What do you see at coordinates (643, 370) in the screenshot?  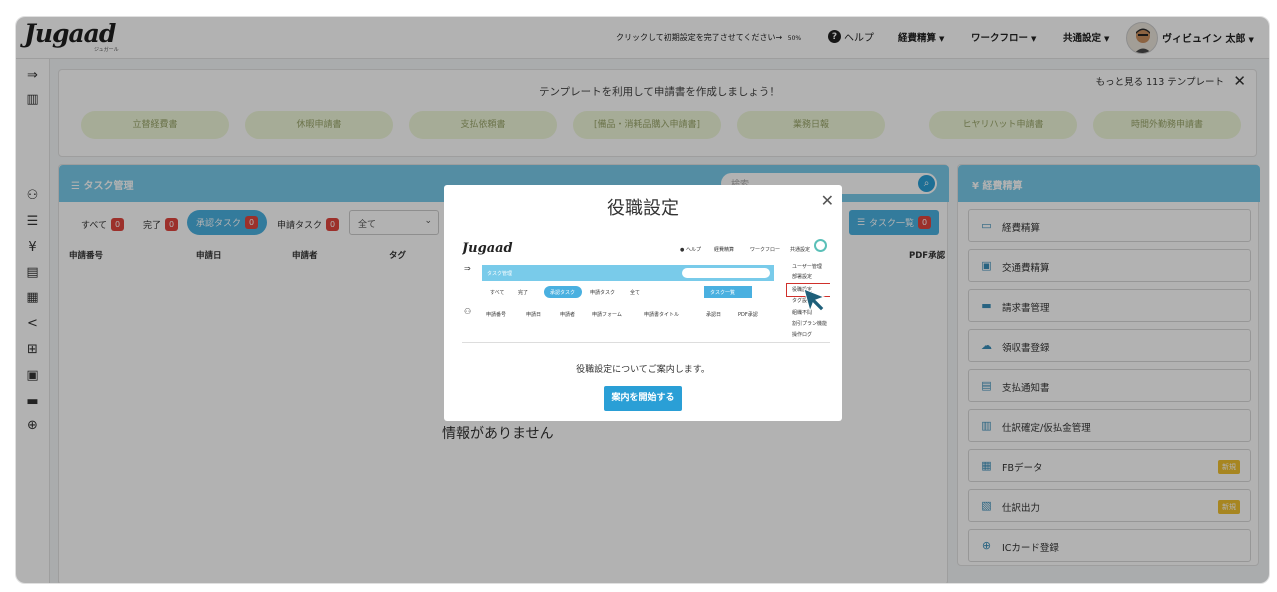 I see `modal-description: 役職設定についてご案内します。` at bounding box center [643, 370].